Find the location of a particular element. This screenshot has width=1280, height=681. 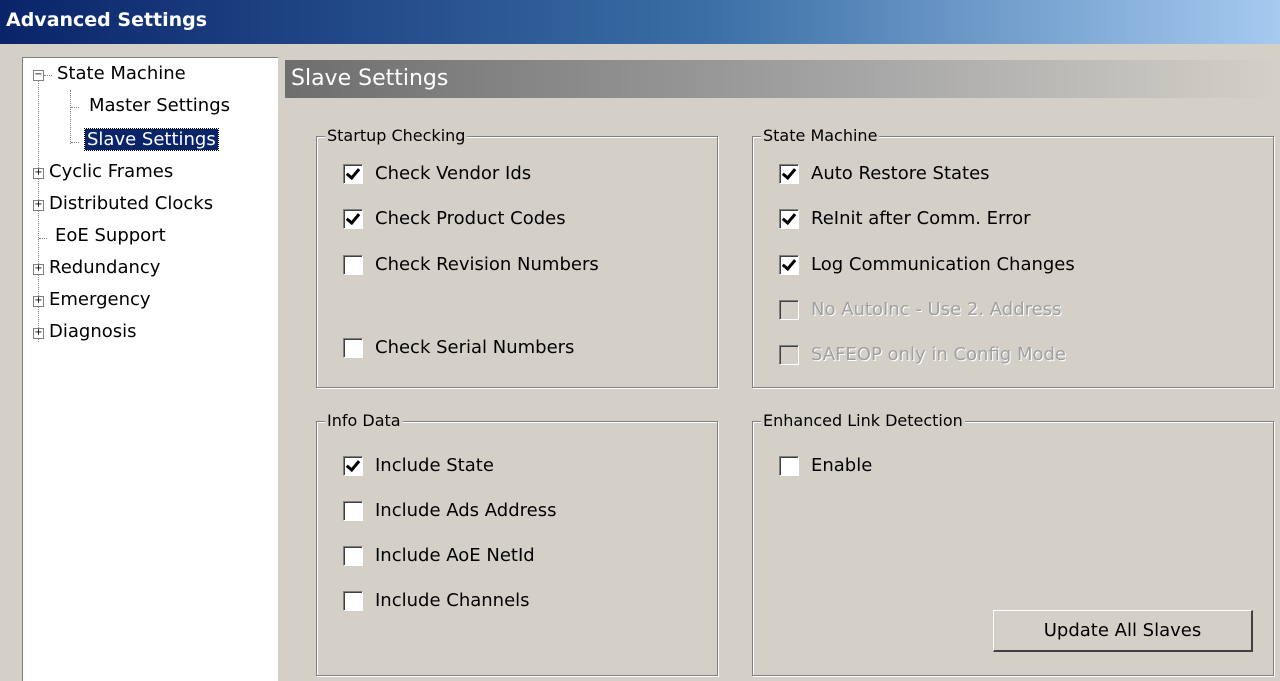

checkbox-label: Check Revision Numbers is located at coordinates (487, 264).